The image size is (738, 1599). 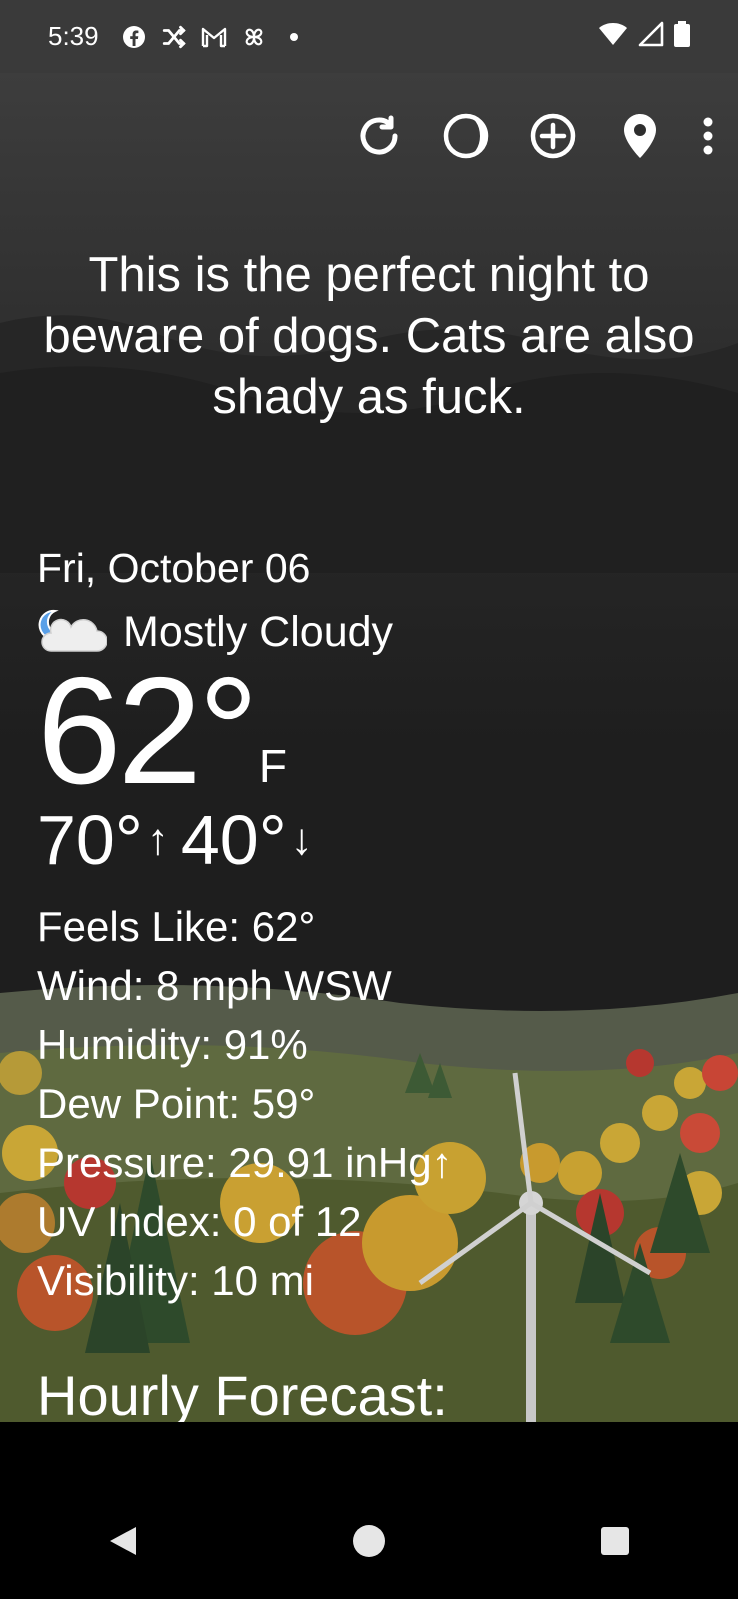 I want to click on theme-icon, so click(x=466, y=136).